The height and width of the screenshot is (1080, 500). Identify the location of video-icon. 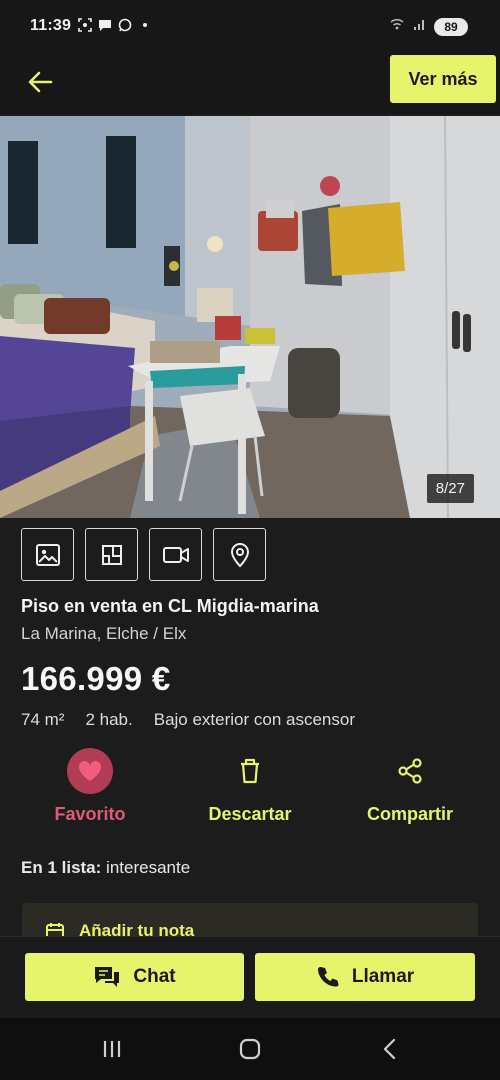
(175, 554).